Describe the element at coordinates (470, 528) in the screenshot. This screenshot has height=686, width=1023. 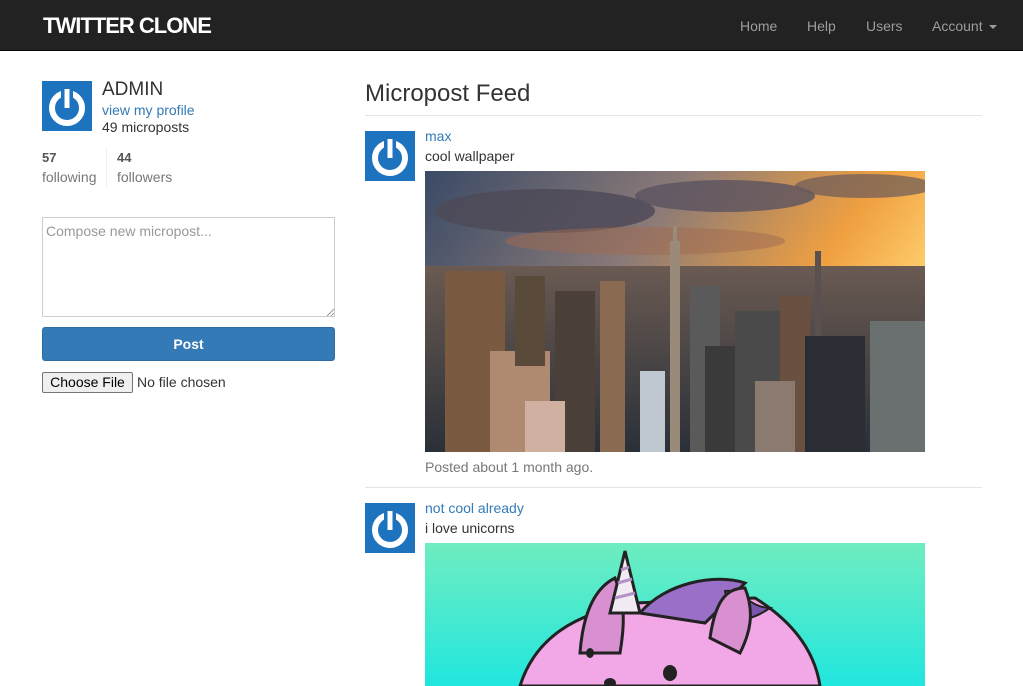
I see `post-content: i love unicorns` at that location.